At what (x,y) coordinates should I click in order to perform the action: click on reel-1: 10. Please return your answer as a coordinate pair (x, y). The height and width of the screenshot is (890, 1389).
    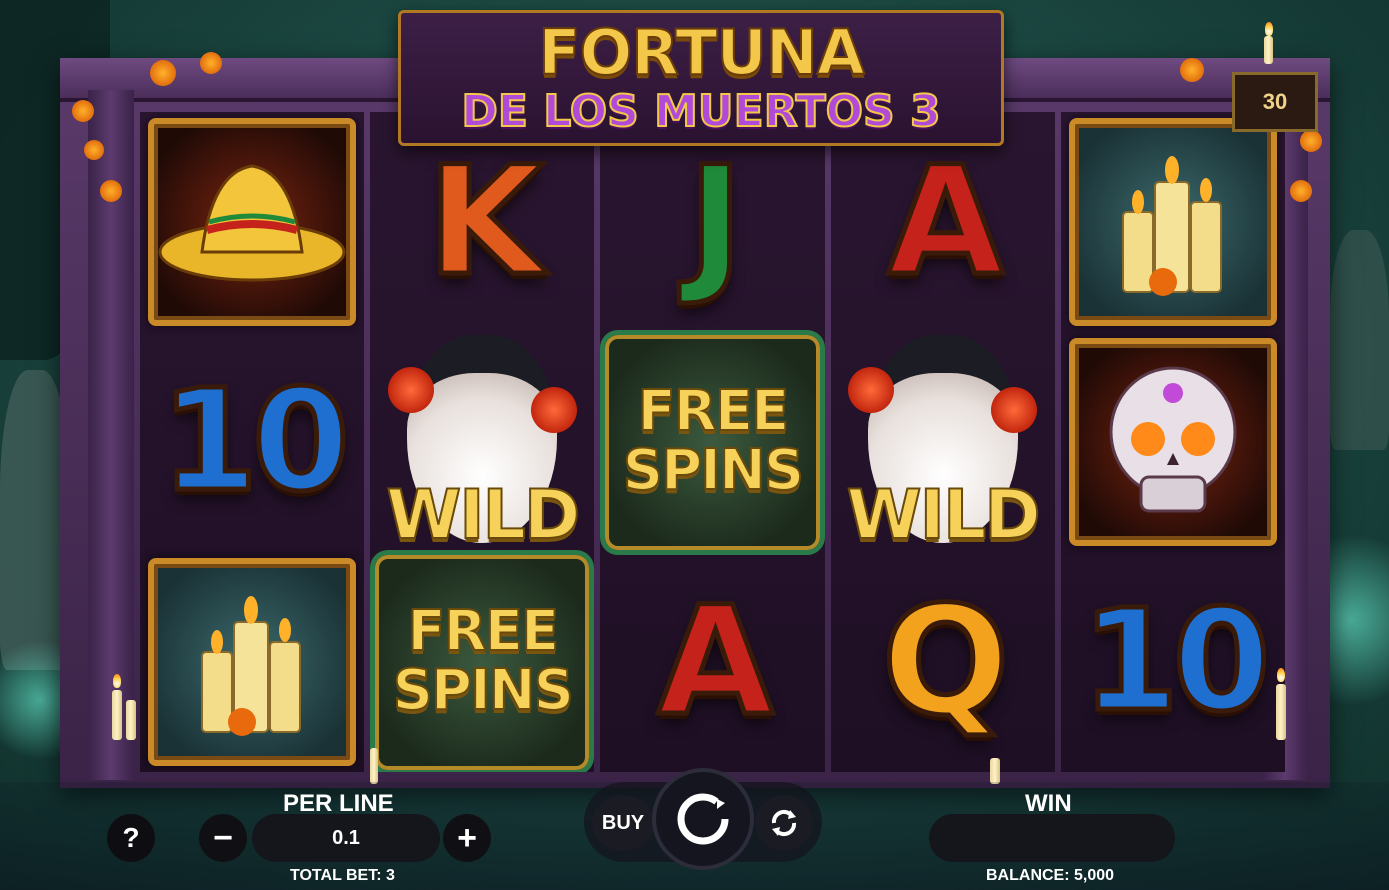
    Looking at the image, I should click on (252, 442).